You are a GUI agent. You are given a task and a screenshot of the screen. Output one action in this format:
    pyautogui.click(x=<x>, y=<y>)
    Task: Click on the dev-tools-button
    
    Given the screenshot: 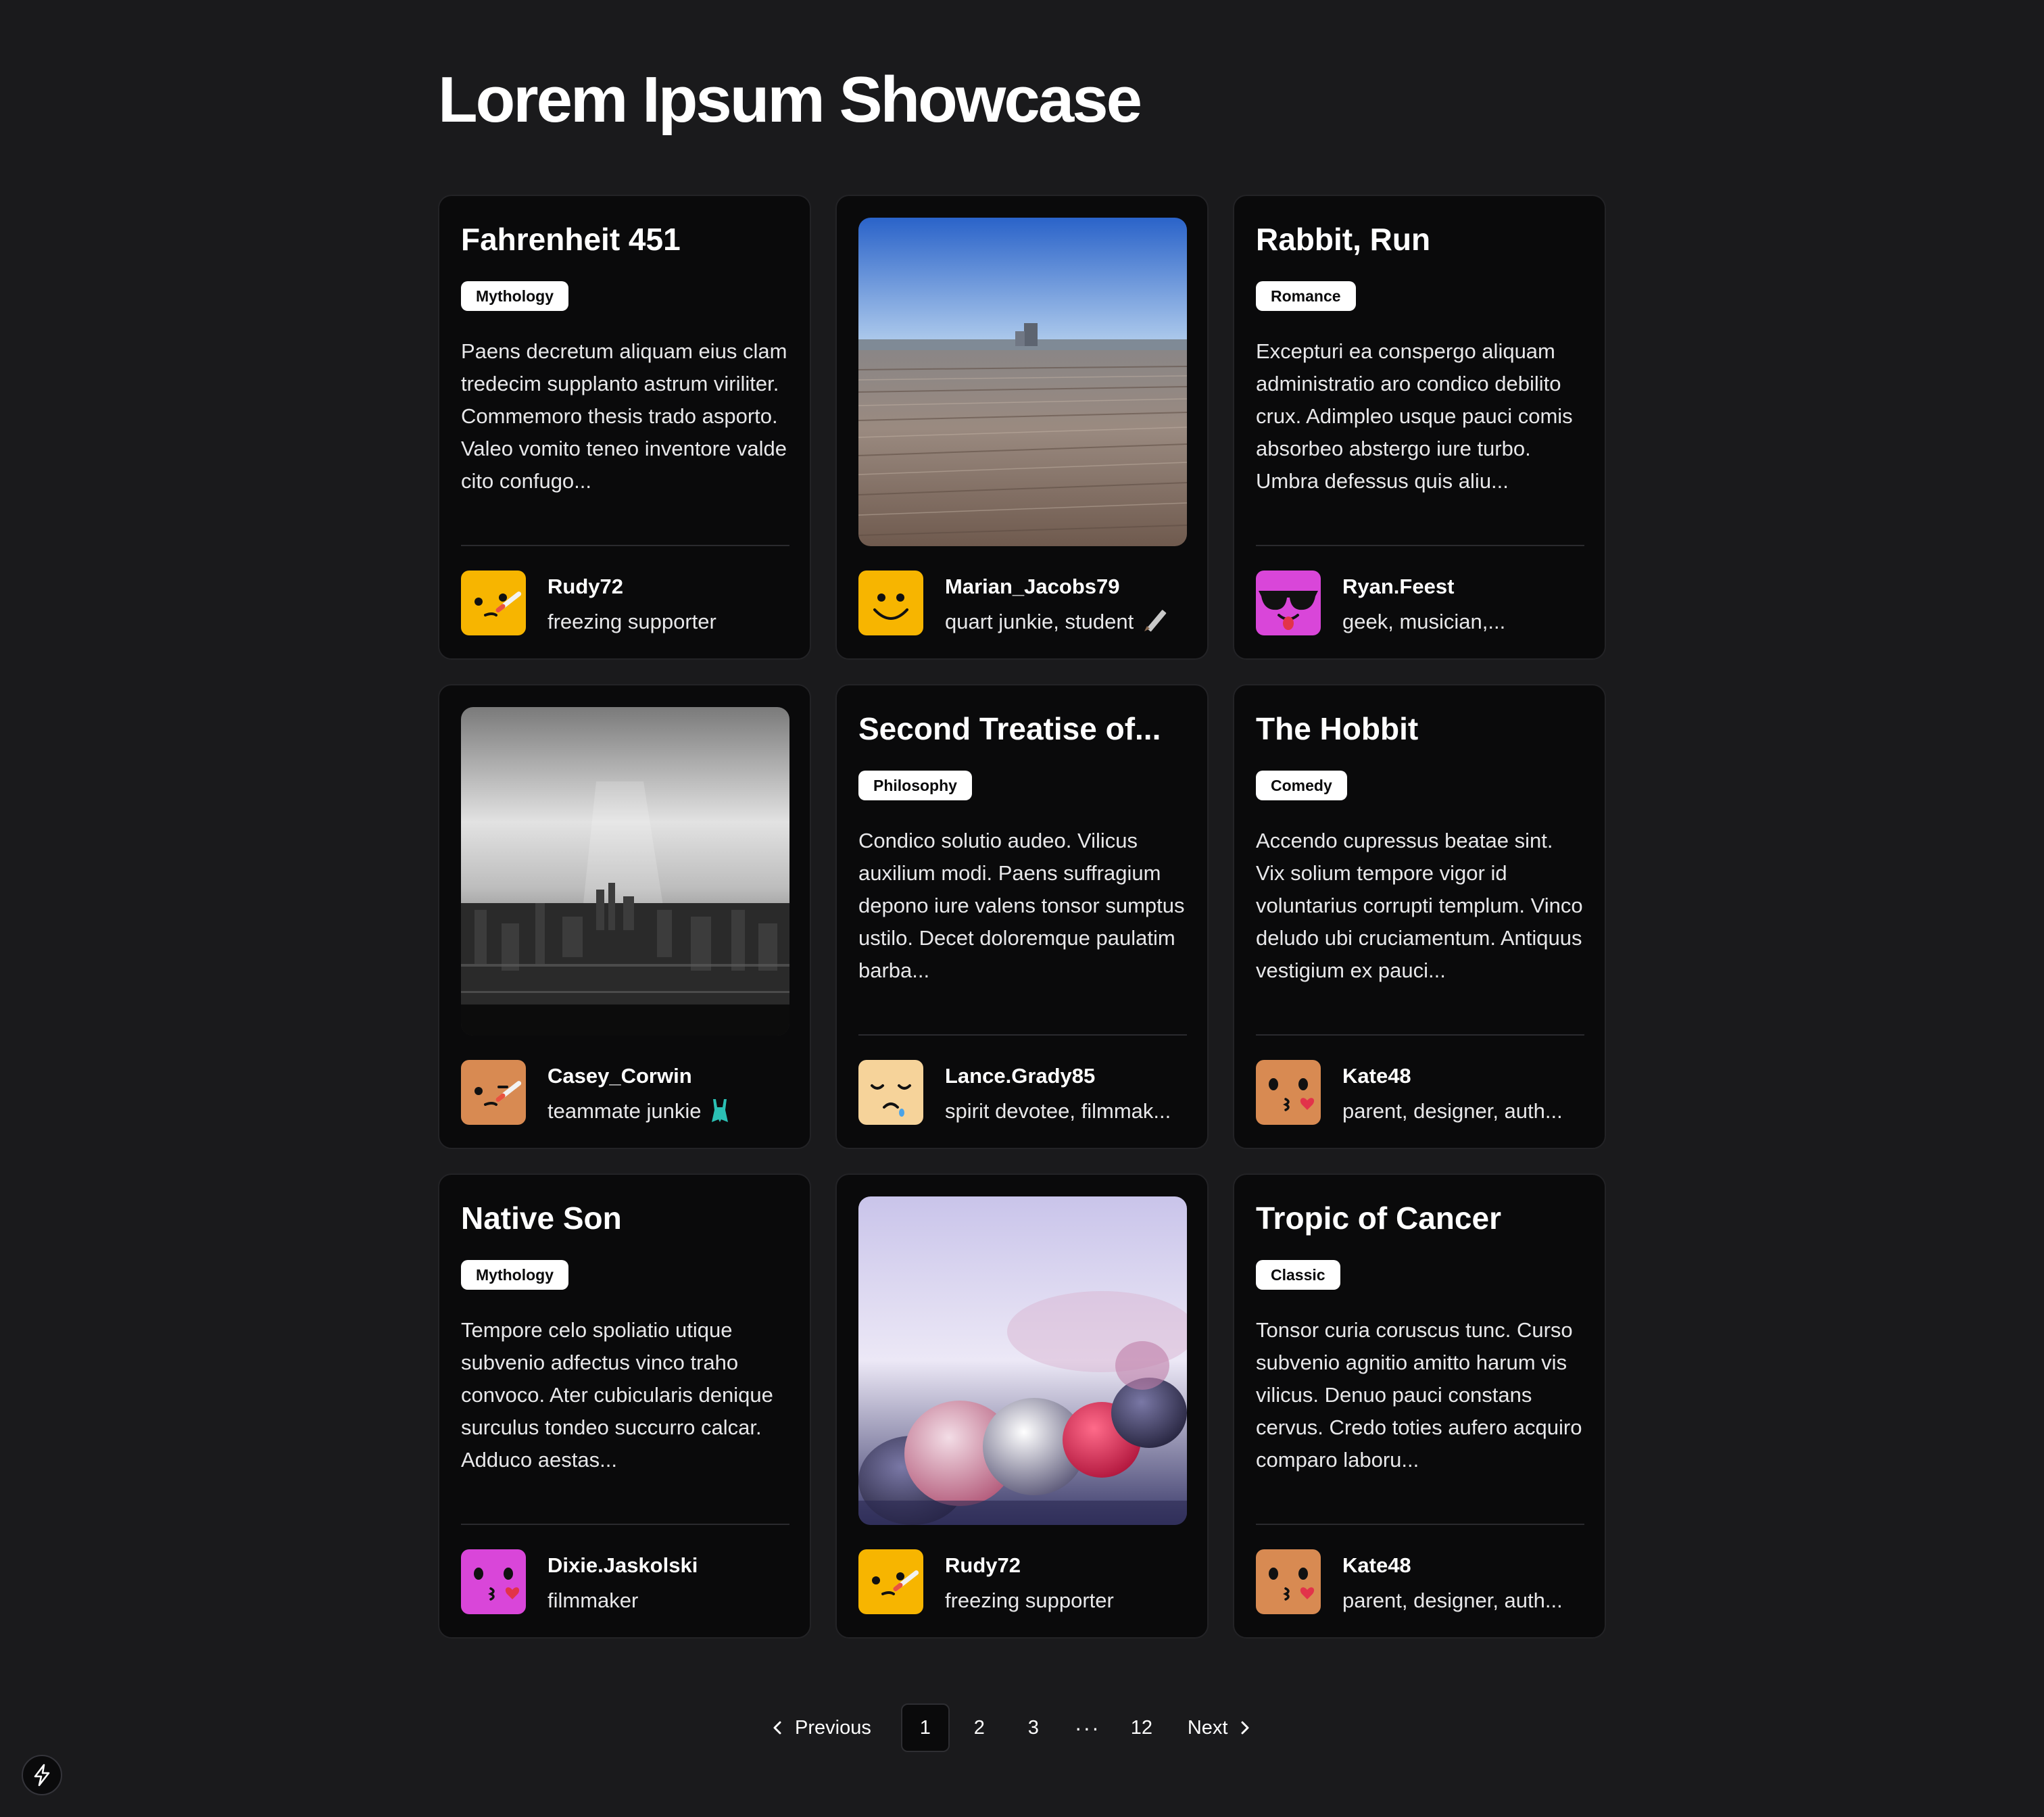 What is the action you would take?
    pyautogui.click(x=42, y=1775)
    